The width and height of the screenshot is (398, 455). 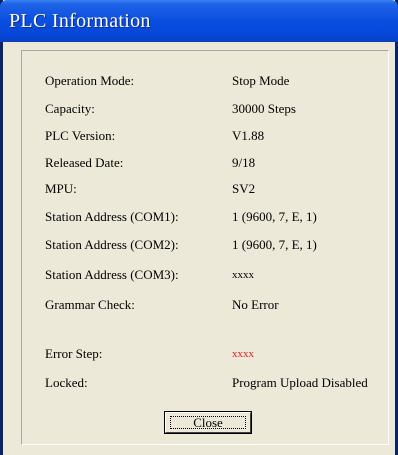 I want to click on close-button: Close, so click(x=208, y=422).